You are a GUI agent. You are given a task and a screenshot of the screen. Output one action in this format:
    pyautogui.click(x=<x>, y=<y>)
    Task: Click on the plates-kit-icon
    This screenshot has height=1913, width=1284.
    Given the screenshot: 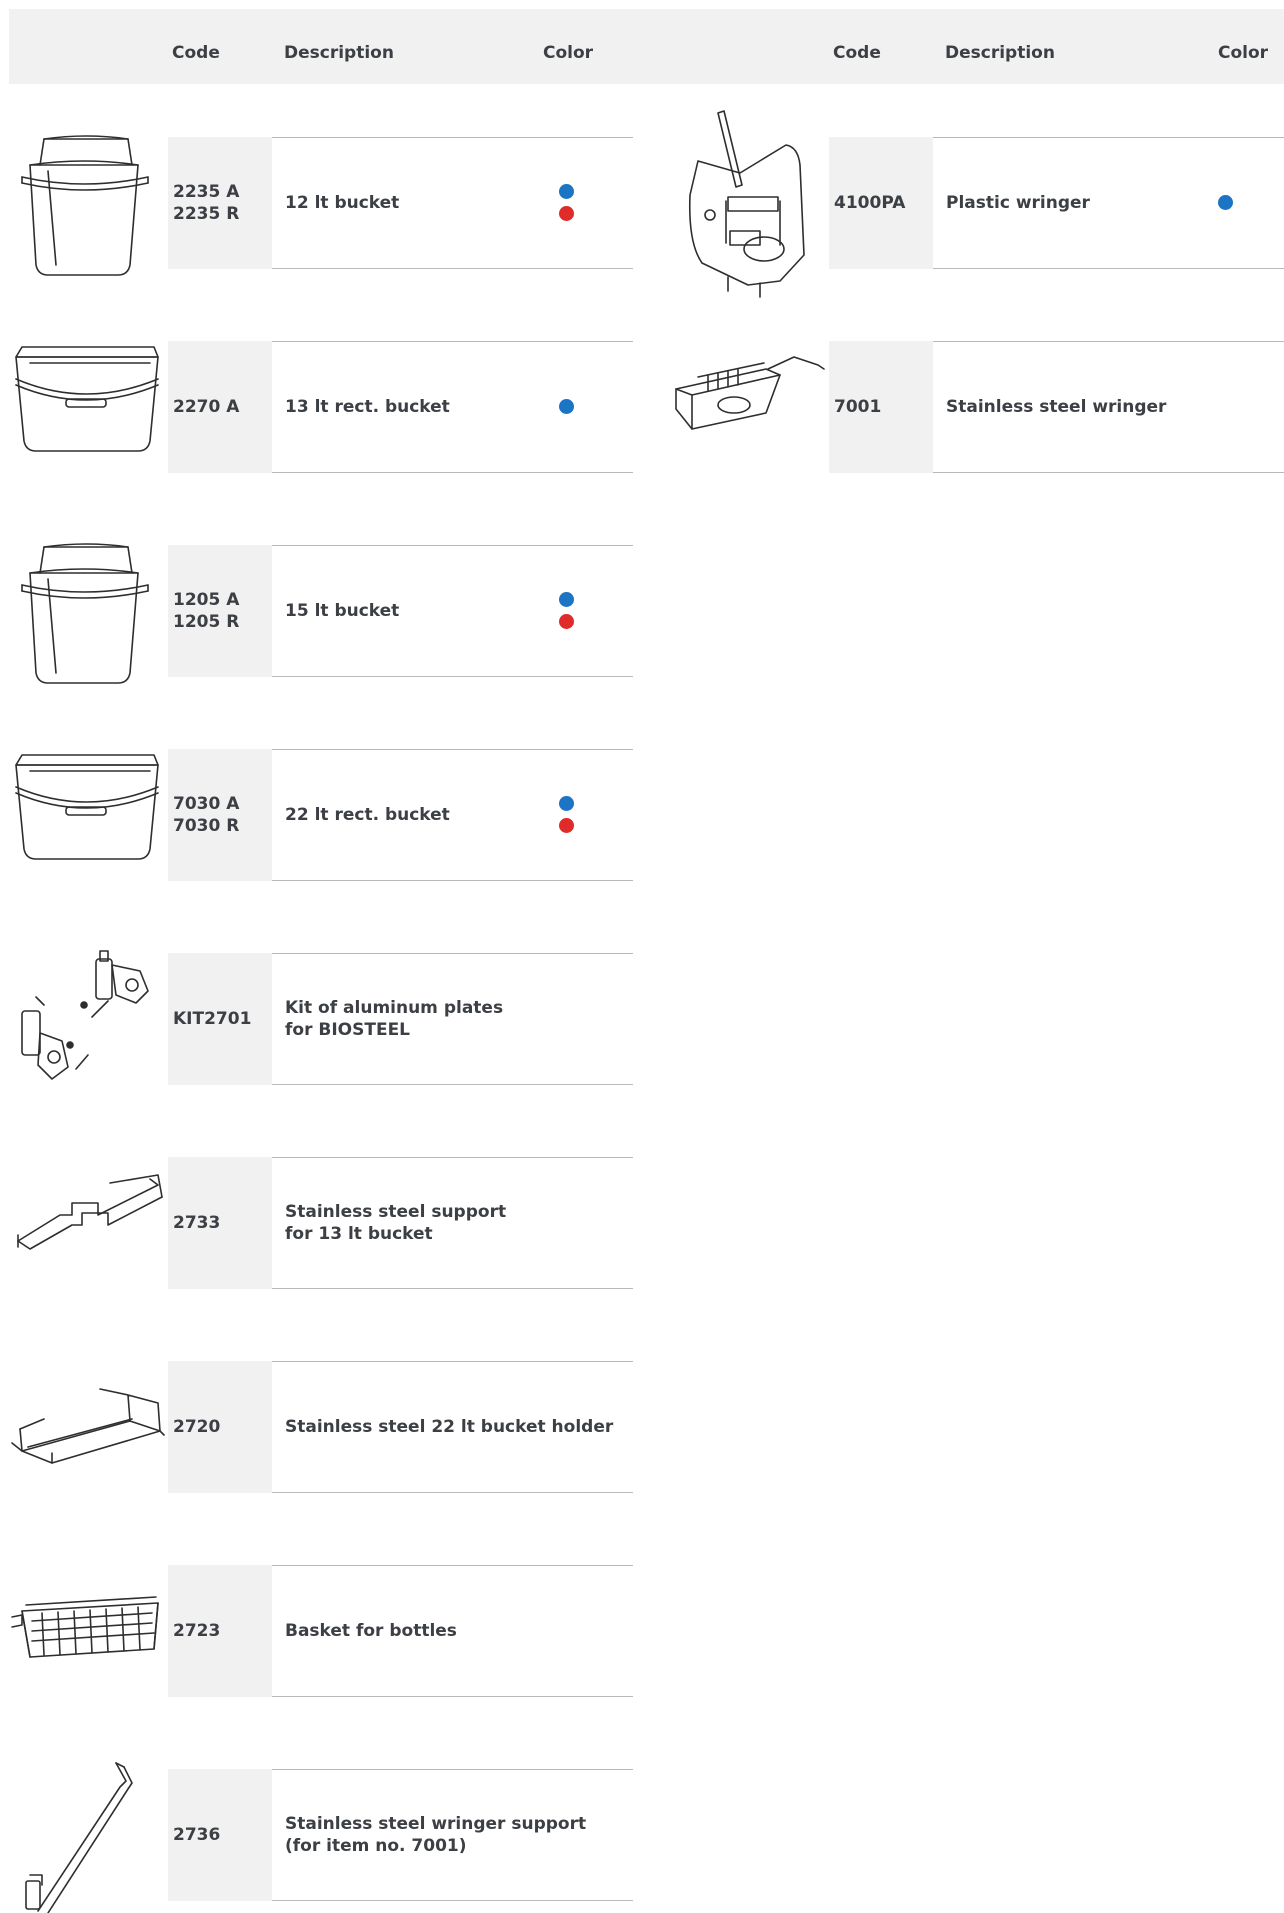 What is the action you would take?
    pyautogui.click(x=85, y=1015)
    